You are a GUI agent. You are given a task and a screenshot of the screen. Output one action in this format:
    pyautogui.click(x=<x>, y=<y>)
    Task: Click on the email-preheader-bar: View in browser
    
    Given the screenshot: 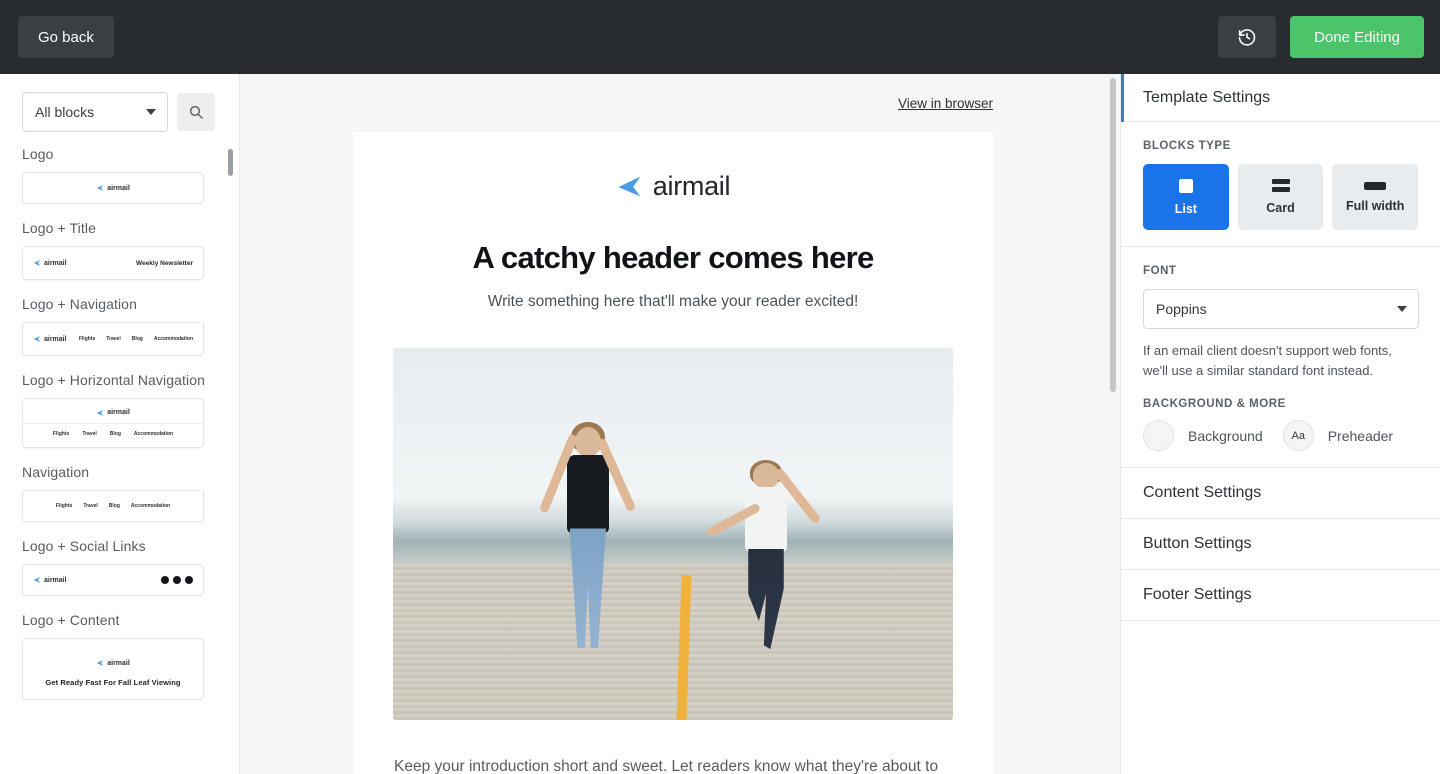 What is the action you would take?
    pyautogui.click(x=680, y=103)
    